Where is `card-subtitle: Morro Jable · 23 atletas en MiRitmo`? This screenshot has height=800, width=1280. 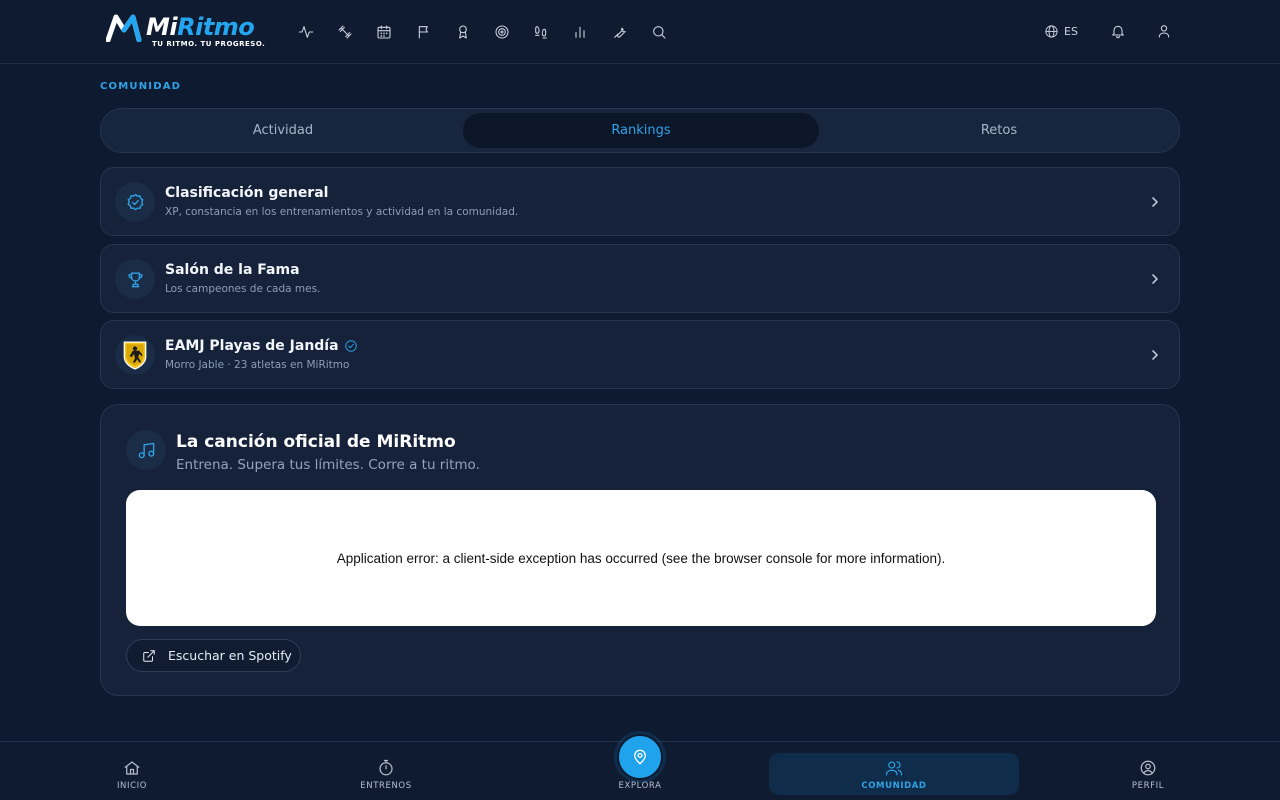 card-subtitle: Morro Jable · 23 atletas en MiRitmo is located at coordinates (257, 365).